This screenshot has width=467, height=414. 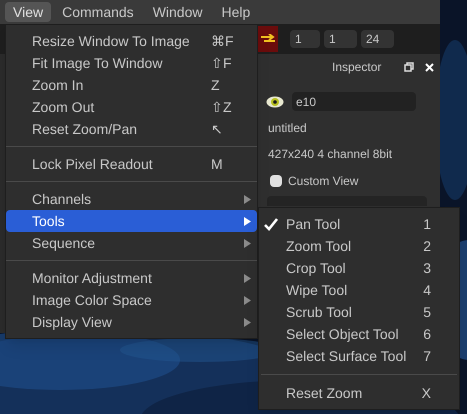 I want to click on loop-button, so click(x=268, y=39).